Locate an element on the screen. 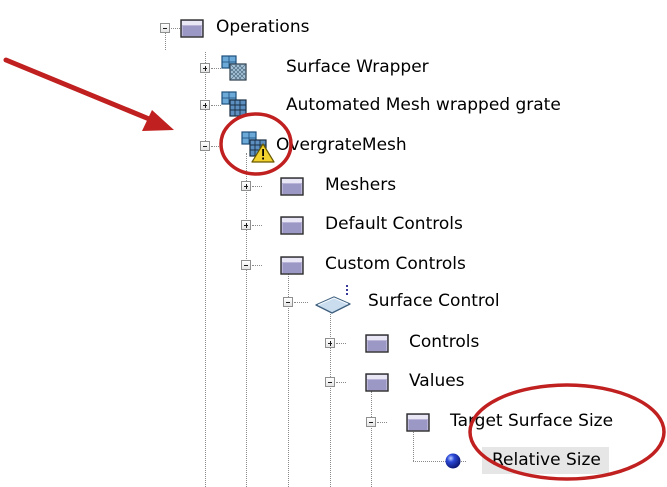 The height and width of the screenshot is (487, 667). collapse-toggle-values is located at coordinates (330, 382).